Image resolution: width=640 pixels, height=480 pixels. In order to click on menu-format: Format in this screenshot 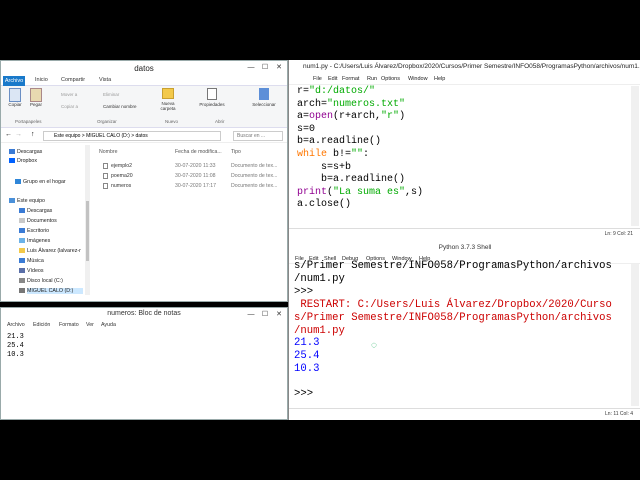, I will do `click(350, 79)`.